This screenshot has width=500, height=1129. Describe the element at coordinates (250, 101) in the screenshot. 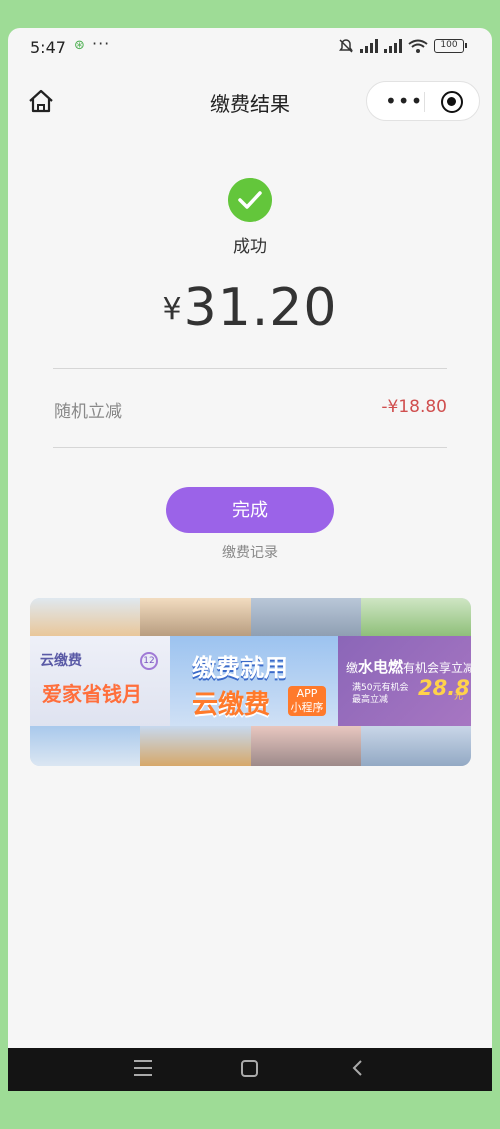

I see `nav-header: 缴费结果 •••` at that location.